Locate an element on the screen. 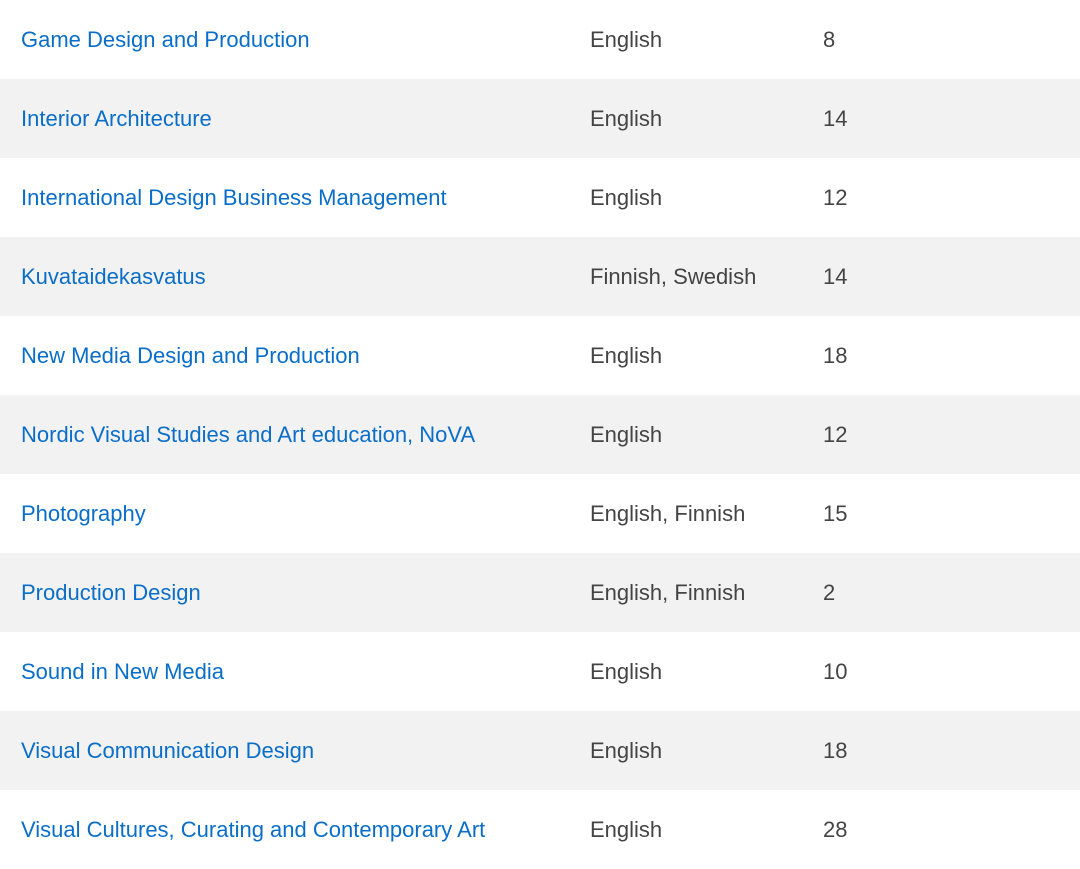 Image resolution: width=1080 pixels, height=869 pixels. programme-count: 15 is located at coordinates (835, 513).